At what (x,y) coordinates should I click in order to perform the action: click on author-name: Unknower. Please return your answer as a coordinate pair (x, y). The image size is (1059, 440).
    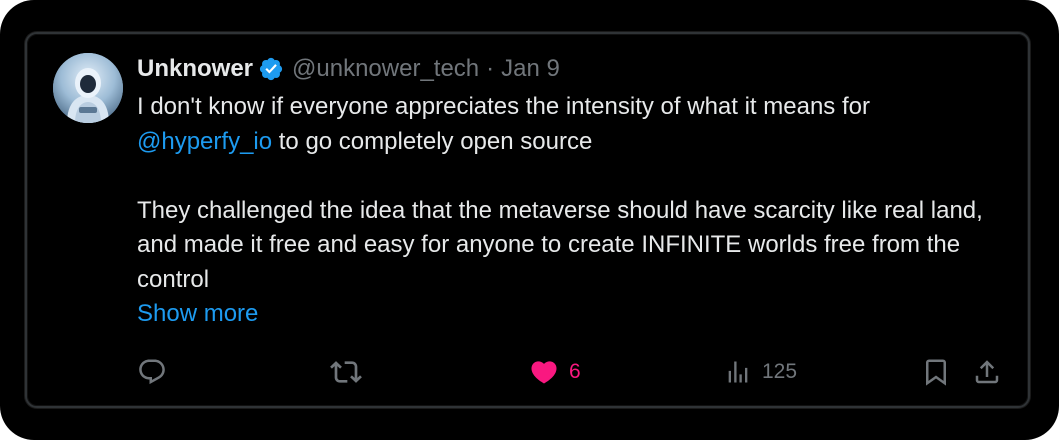
    Looking at the image, I should click on (195, 69).